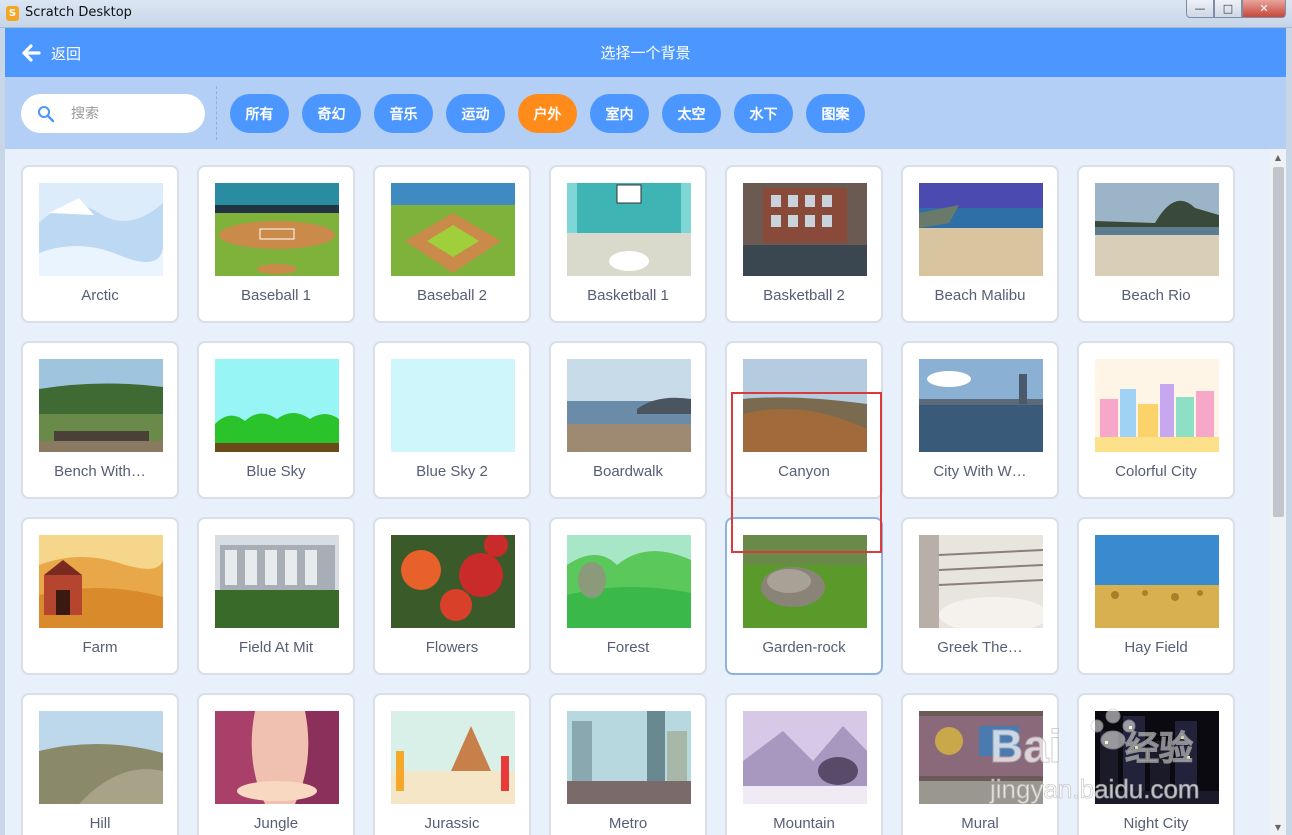  Describe the element at coordinates (628, 471) in the screenshot. I see `backdrop-name: Boardwalk` at that location.